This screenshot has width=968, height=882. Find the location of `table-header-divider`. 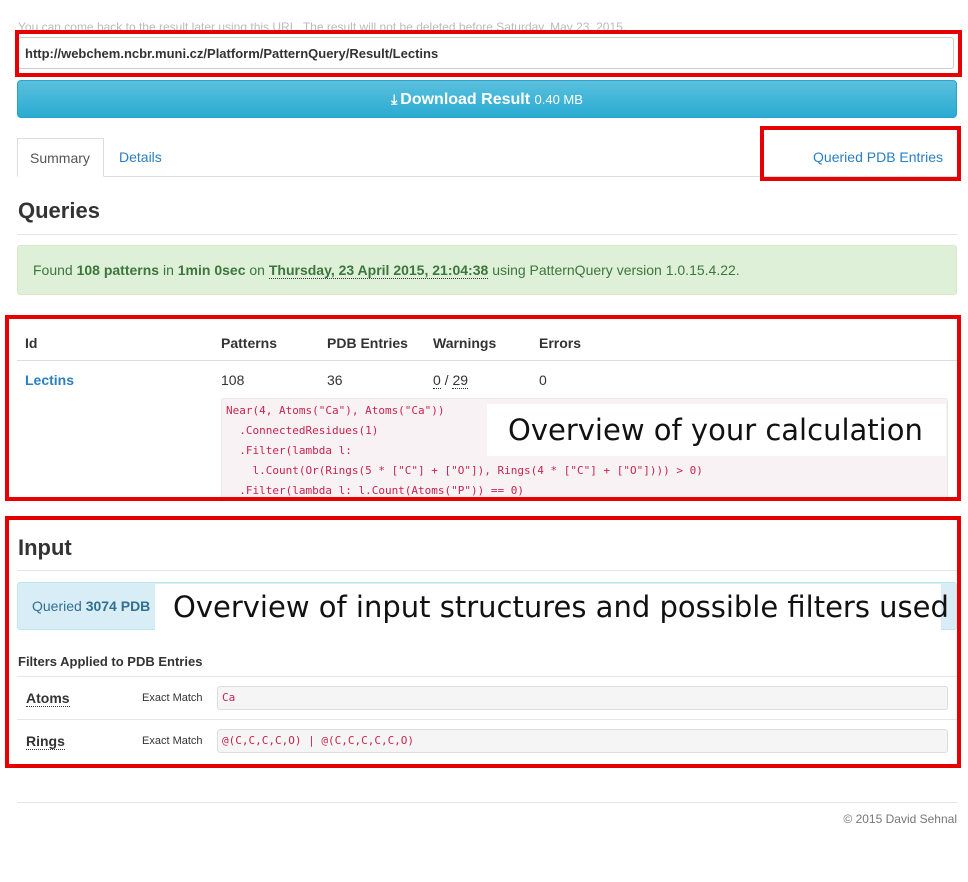

table-header-divider is located at coordinates (487, 360).